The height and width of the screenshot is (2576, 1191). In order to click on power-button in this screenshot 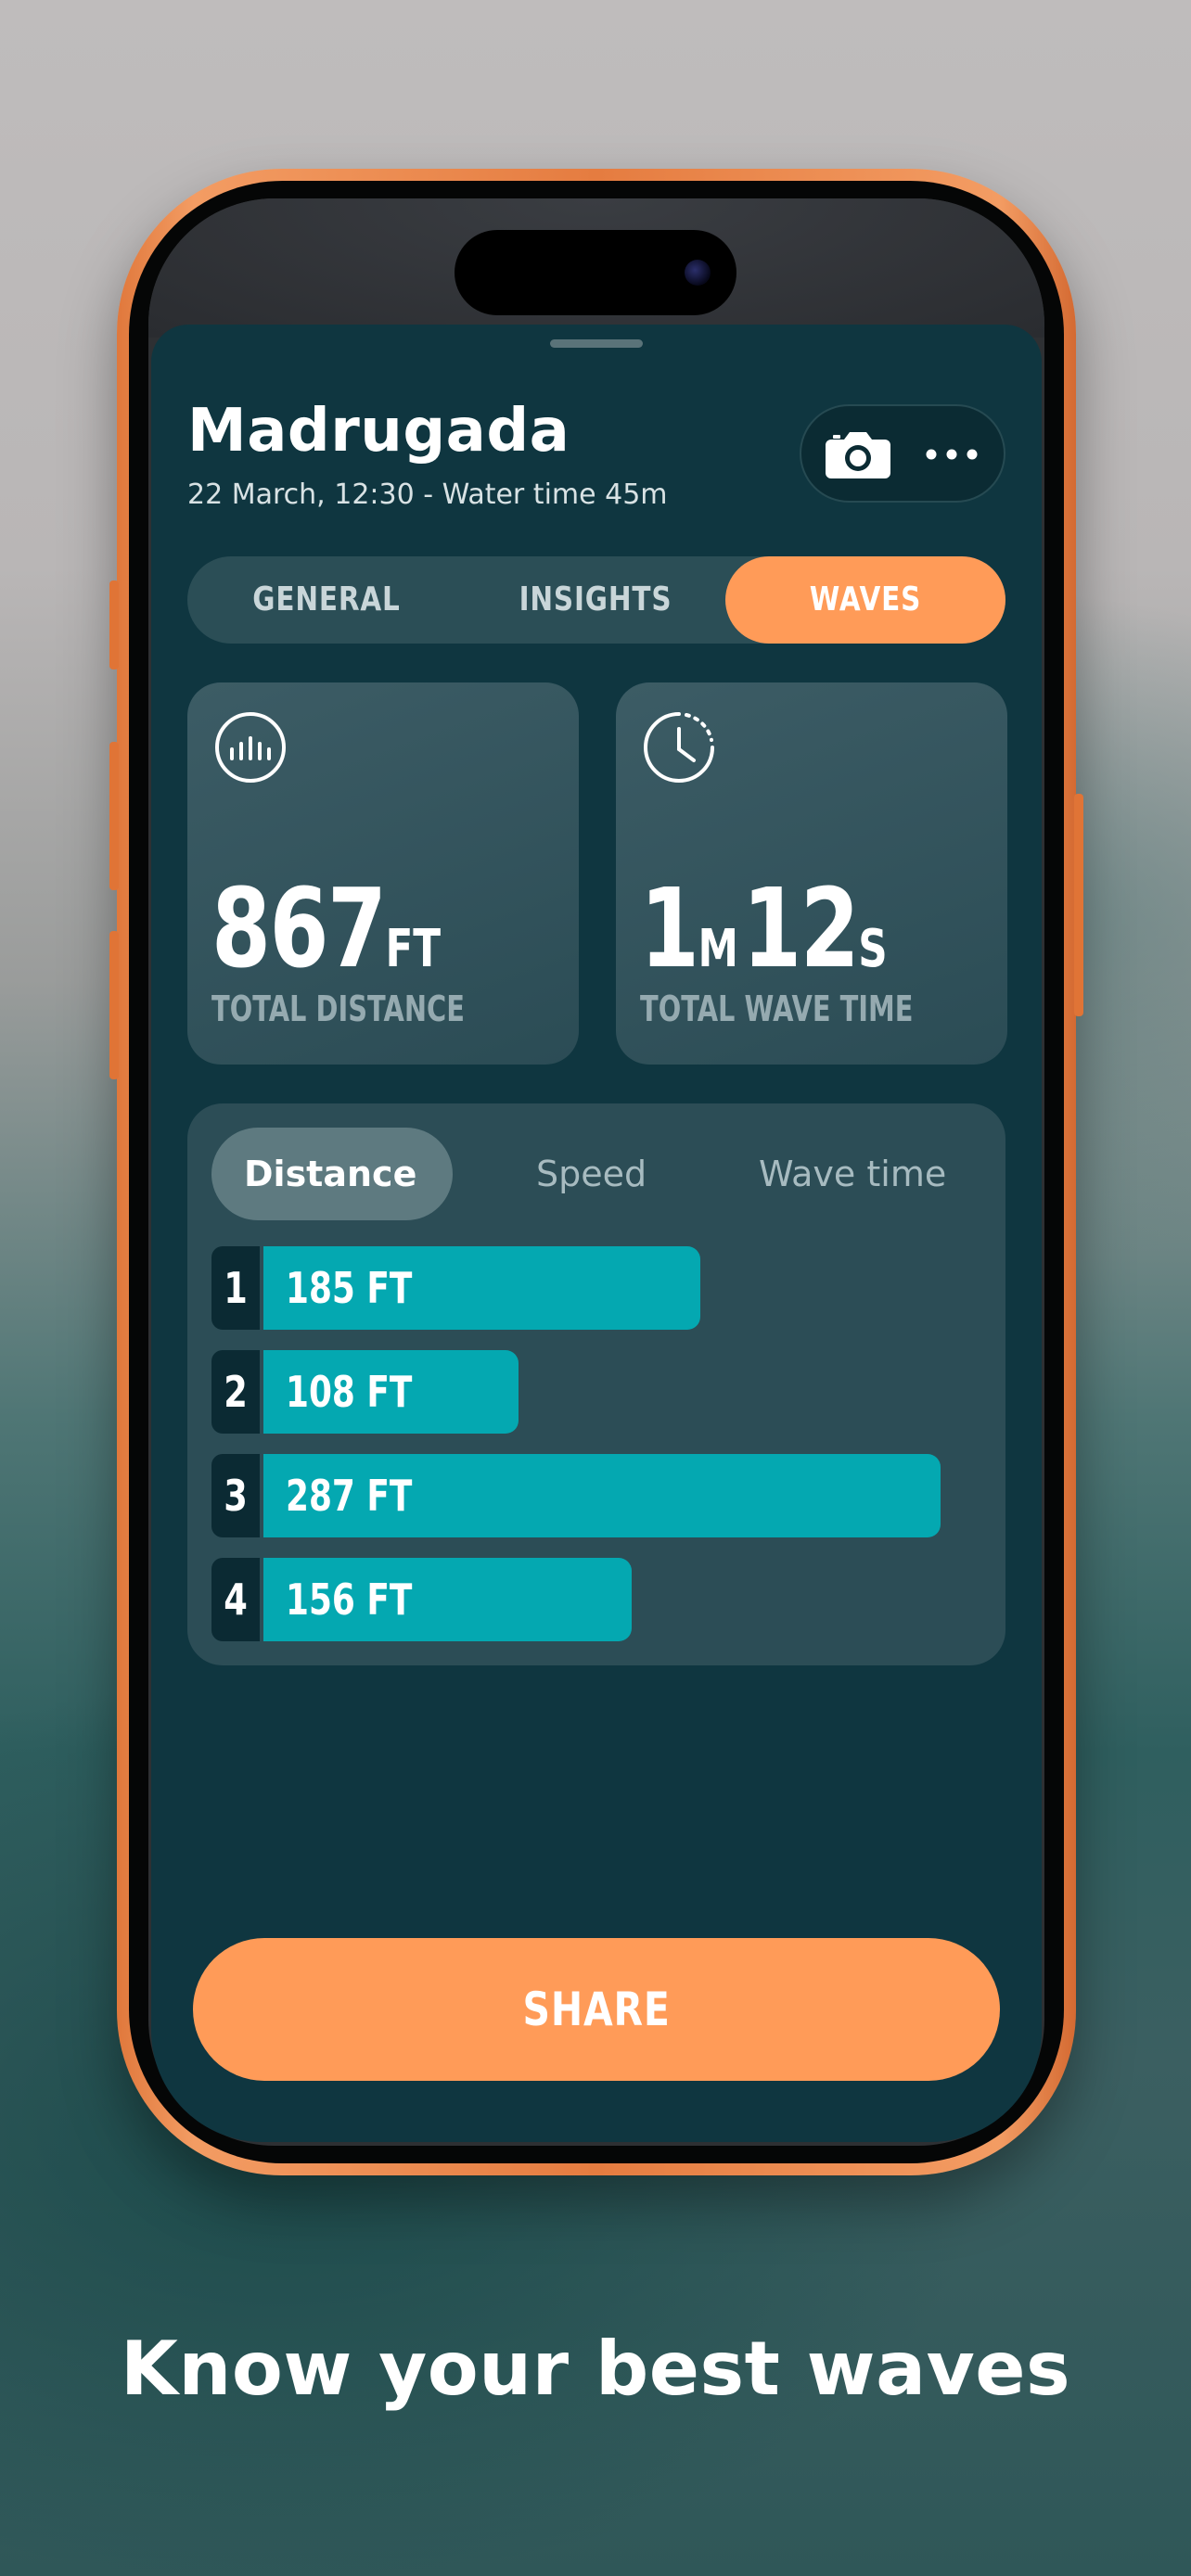, I will do `click(1078, 905)`.